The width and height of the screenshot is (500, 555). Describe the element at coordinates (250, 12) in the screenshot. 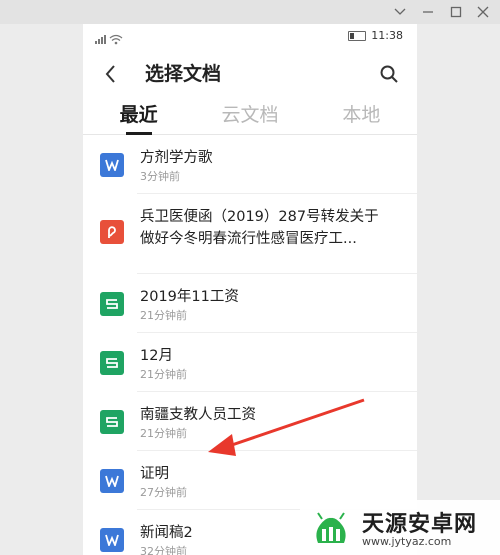

I see `window-titlebar` at that location.